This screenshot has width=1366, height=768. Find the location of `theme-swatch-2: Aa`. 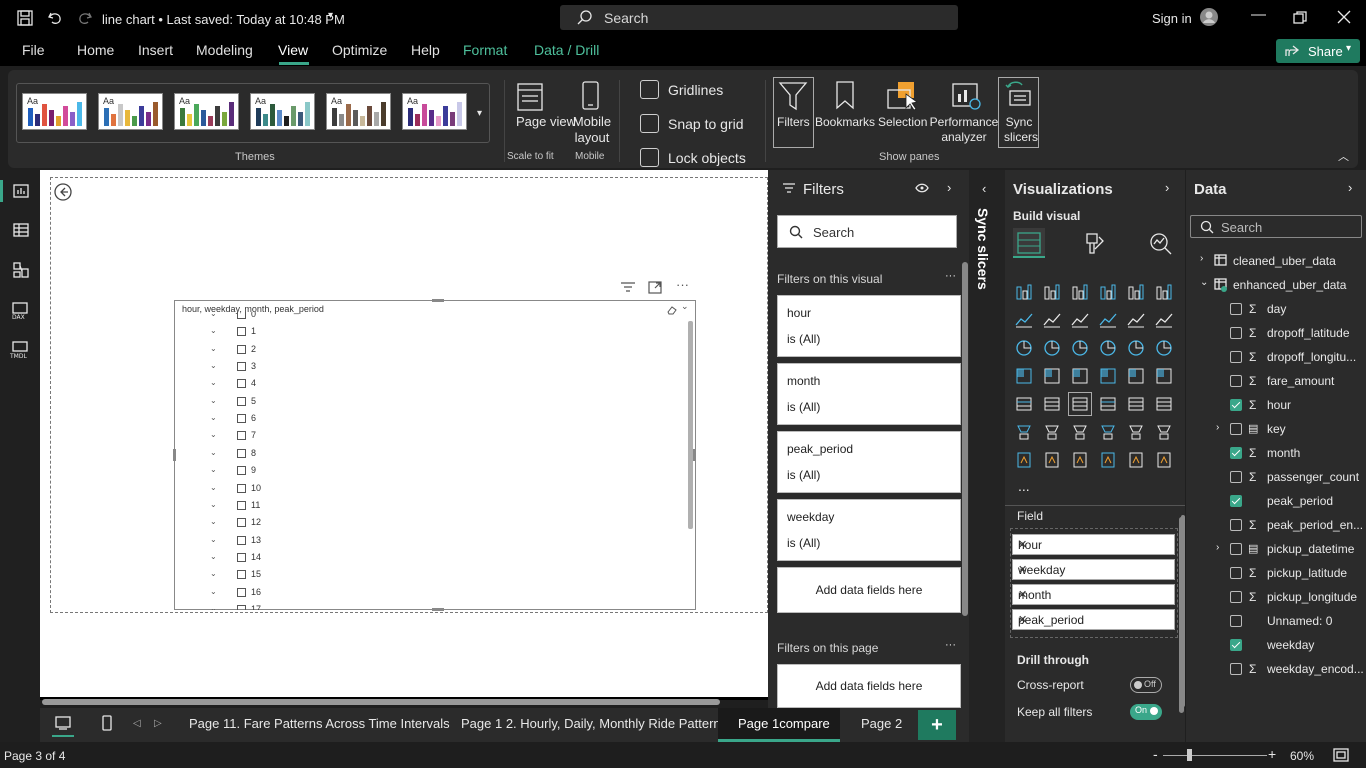

theme-swatch-2: Aa is located at coordinates (130, 111).